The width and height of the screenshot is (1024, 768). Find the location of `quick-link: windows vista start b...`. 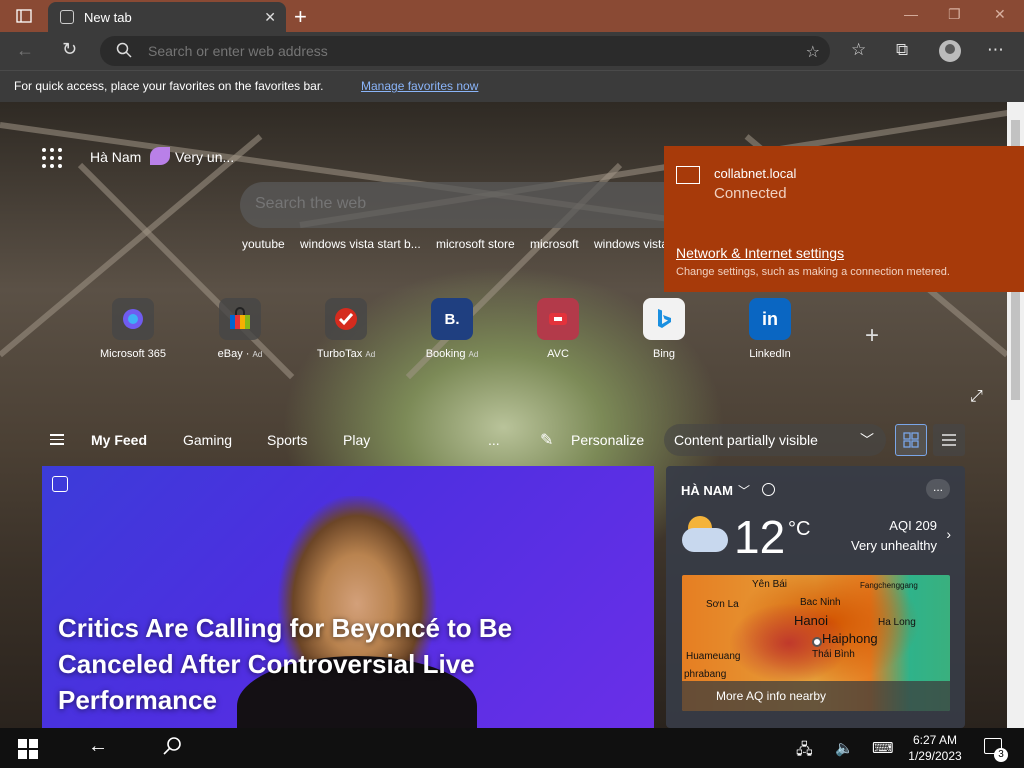

quick-link: windows vista start b... is located at coordinates (360, 244).